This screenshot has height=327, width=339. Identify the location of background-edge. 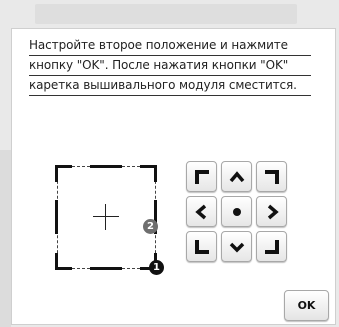
(5, 238).